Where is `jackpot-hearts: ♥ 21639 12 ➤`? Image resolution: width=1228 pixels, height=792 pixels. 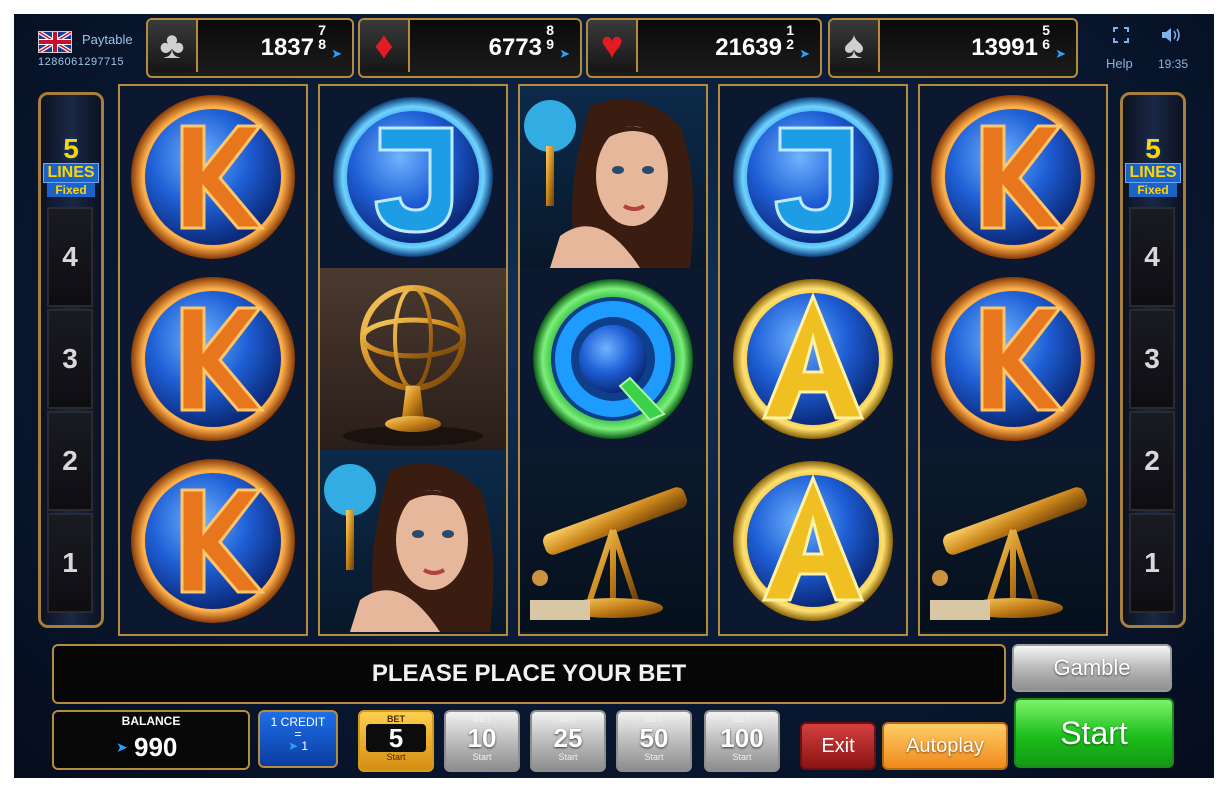
jackpot-hearts: ♥ 21639 12 ➤ is located at coordinates (704, 48).